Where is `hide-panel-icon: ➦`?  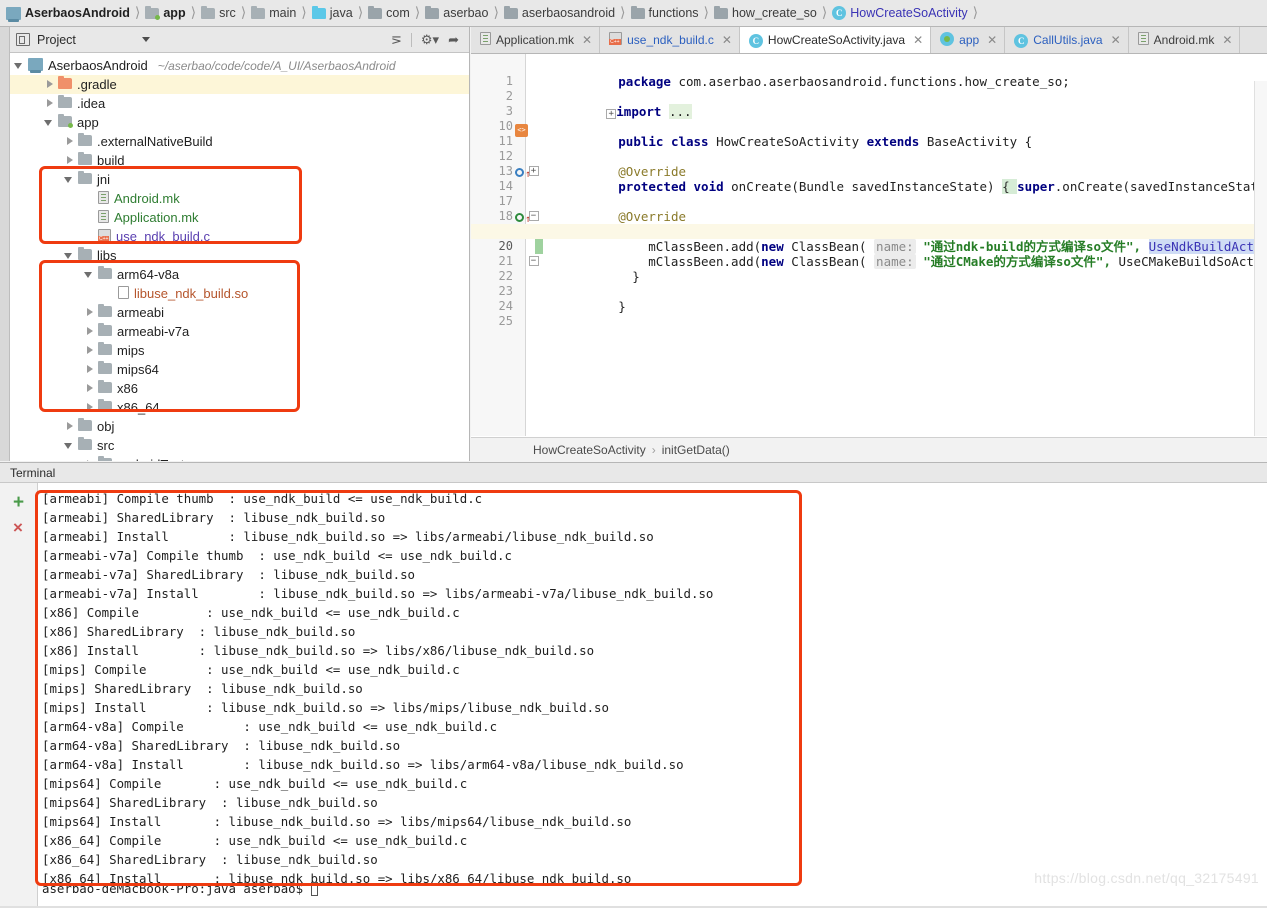 hide-panel-icon: ➦ is located at coordinates (453, 39).